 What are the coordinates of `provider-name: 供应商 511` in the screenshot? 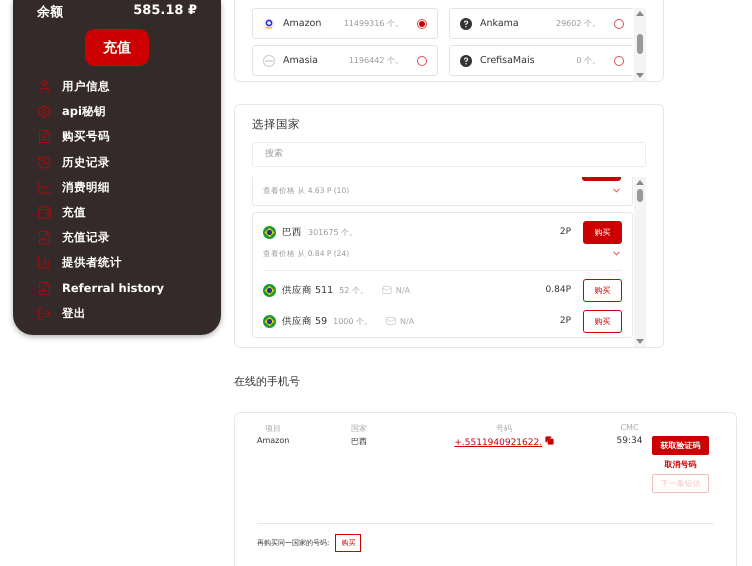 It's located at (308, 290).